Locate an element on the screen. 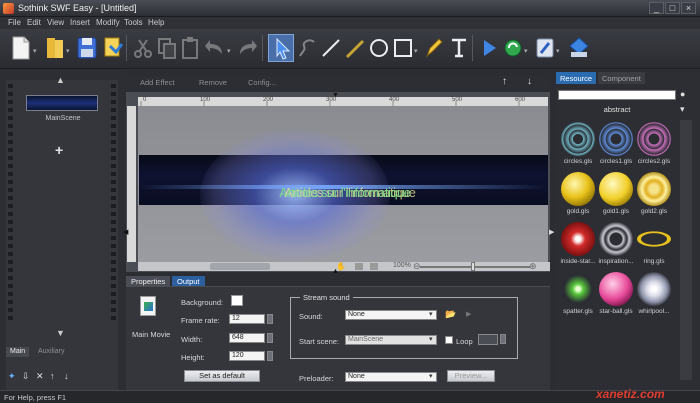  height-stepper is located at coordinates (270, 356).